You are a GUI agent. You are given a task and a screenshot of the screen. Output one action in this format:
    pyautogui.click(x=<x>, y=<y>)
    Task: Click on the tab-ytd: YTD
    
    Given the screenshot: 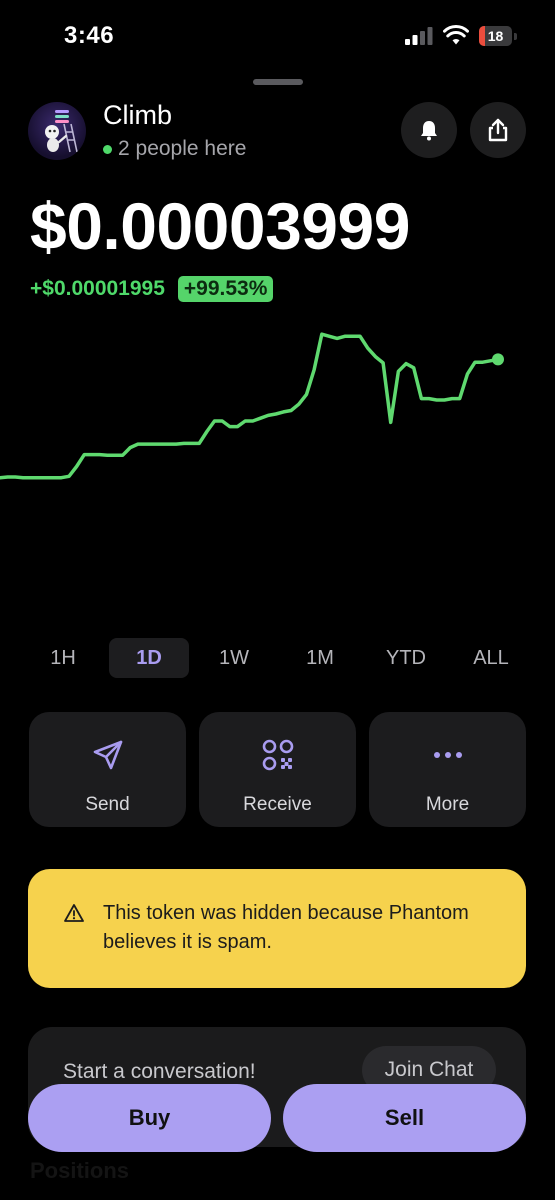 What is the action you would take?
    pyautogui.click(x=406, y=658)
    